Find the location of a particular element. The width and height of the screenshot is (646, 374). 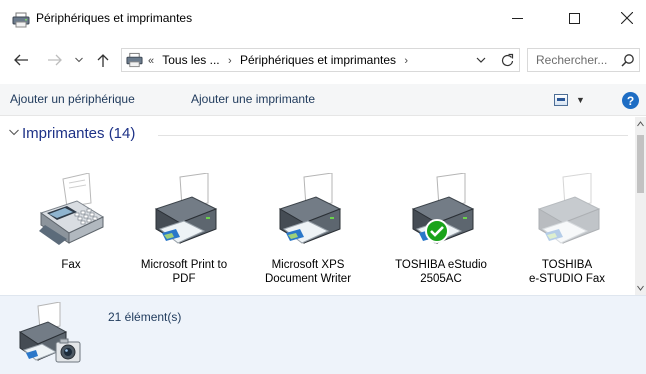

recent-locations-button is located at coordinates (79, 60).